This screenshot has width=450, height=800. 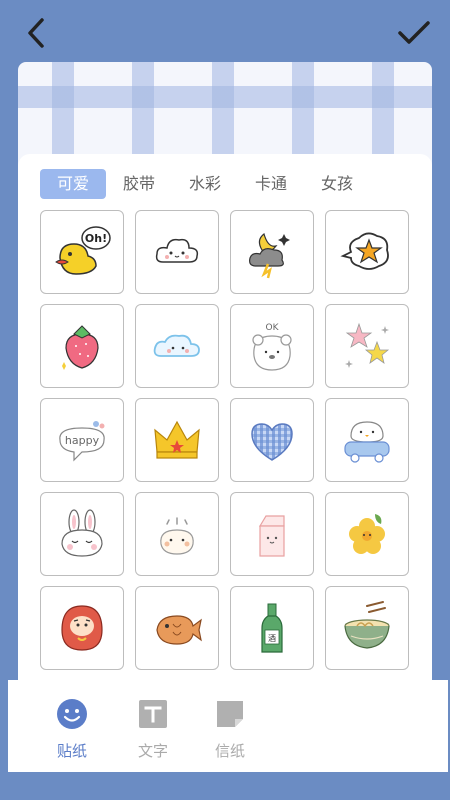 I want to click on sticker-text-oh: Oh!, so click(x=96, y=238).